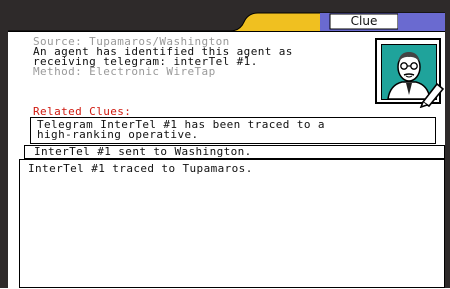  I want to click on title-bar: Clue, so click(225, 15).